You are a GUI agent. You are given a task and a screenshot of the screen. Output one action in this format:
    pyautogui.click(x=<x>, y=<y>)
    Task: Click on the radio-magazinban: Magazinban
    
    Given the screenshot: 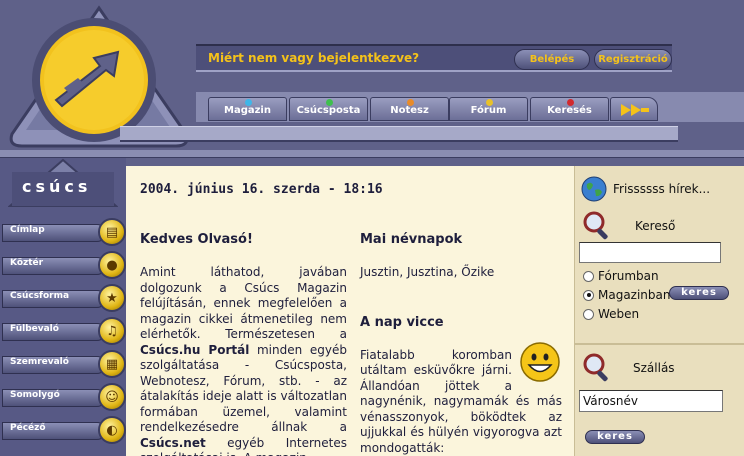 What is the action you would take?
    pyautogui.click(x=627, y=295)
    